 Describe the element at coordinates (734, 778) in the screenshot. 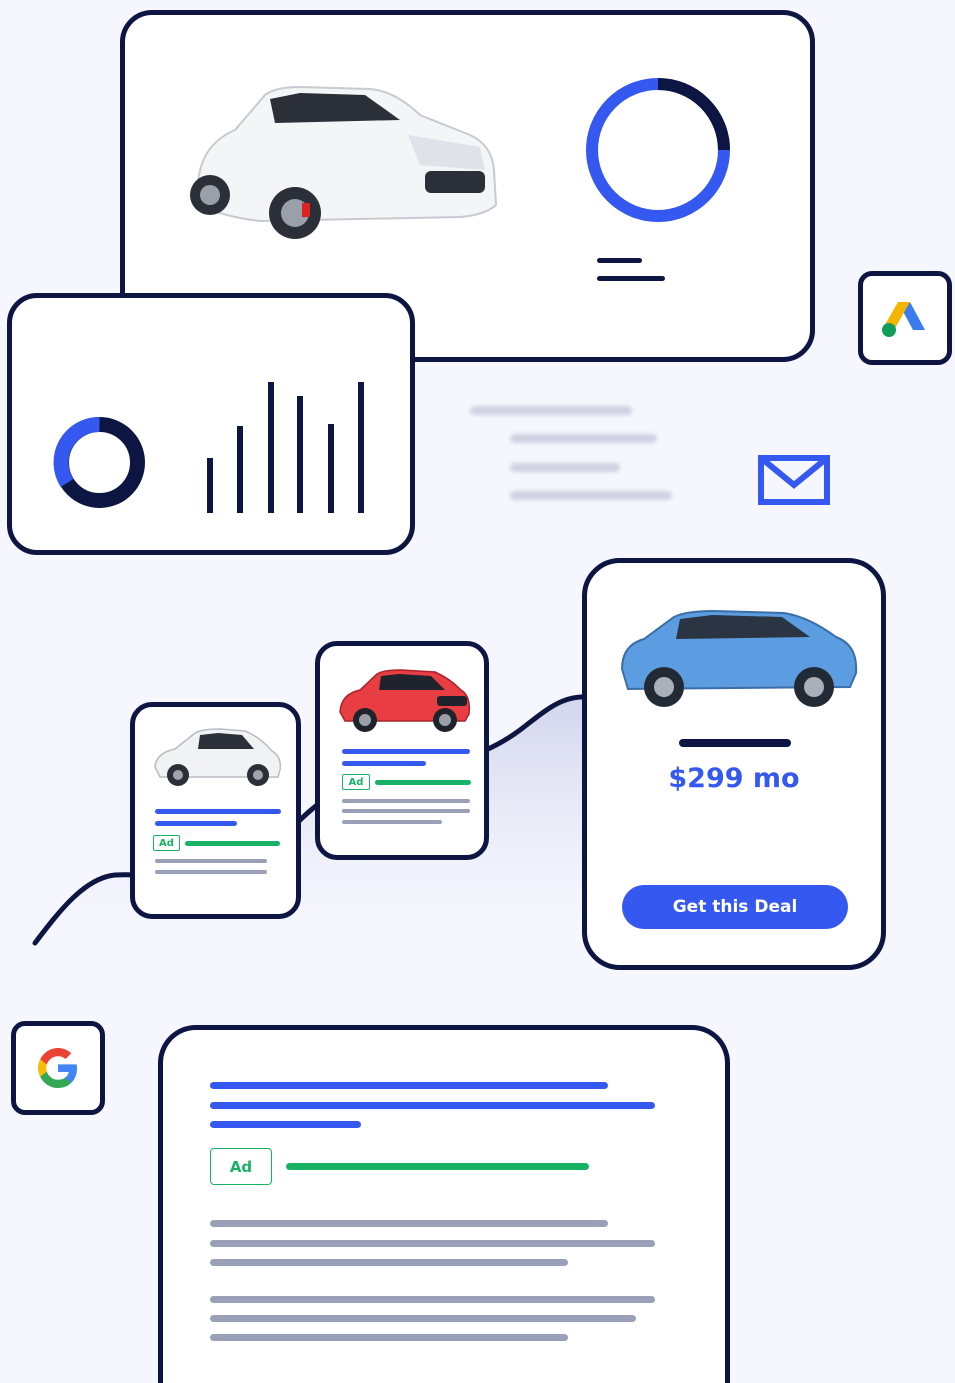

I see `deal-price: $299 mo` at that location.